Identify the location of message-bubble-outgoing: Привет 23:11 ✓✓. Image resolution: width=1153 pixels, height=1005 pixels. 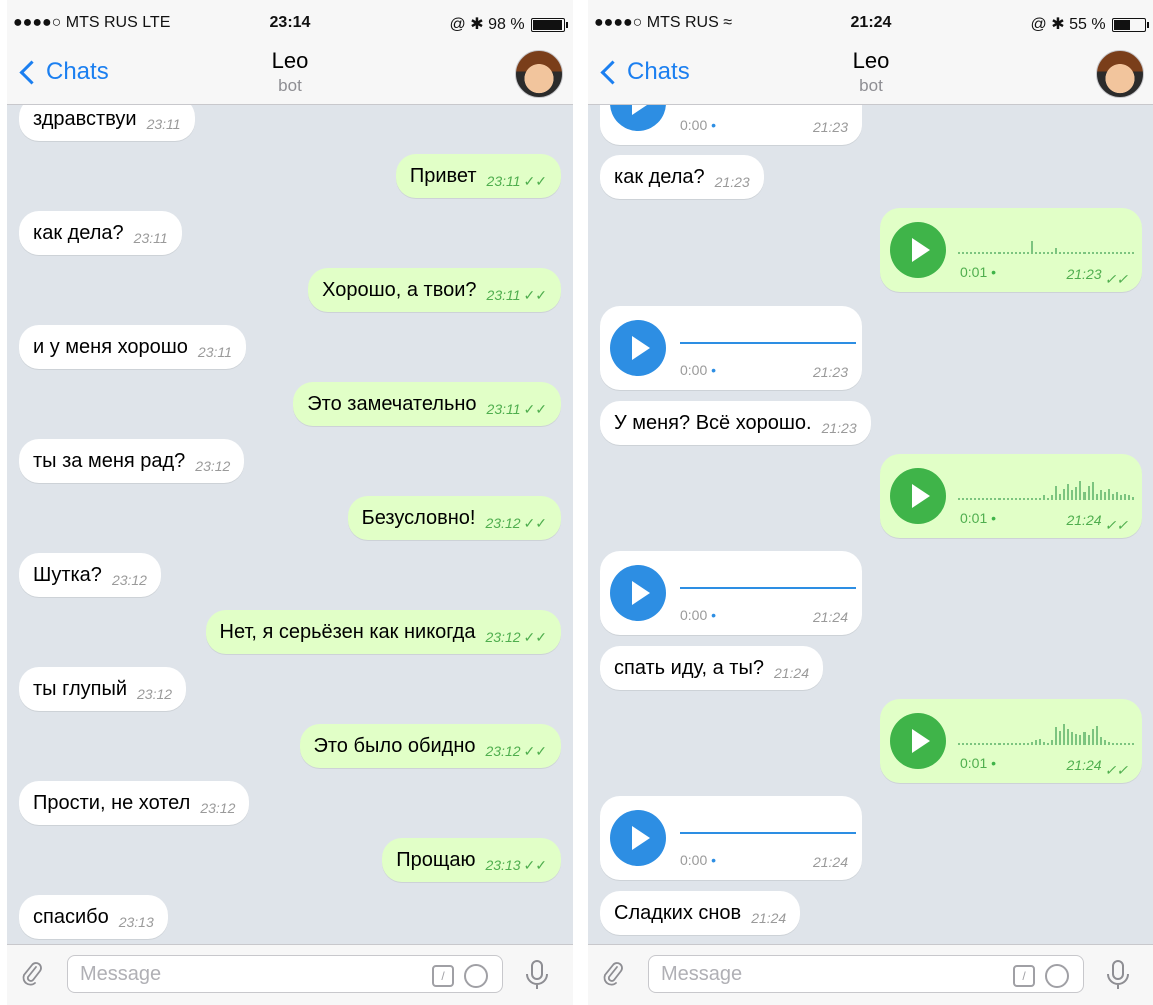
(478, 176).